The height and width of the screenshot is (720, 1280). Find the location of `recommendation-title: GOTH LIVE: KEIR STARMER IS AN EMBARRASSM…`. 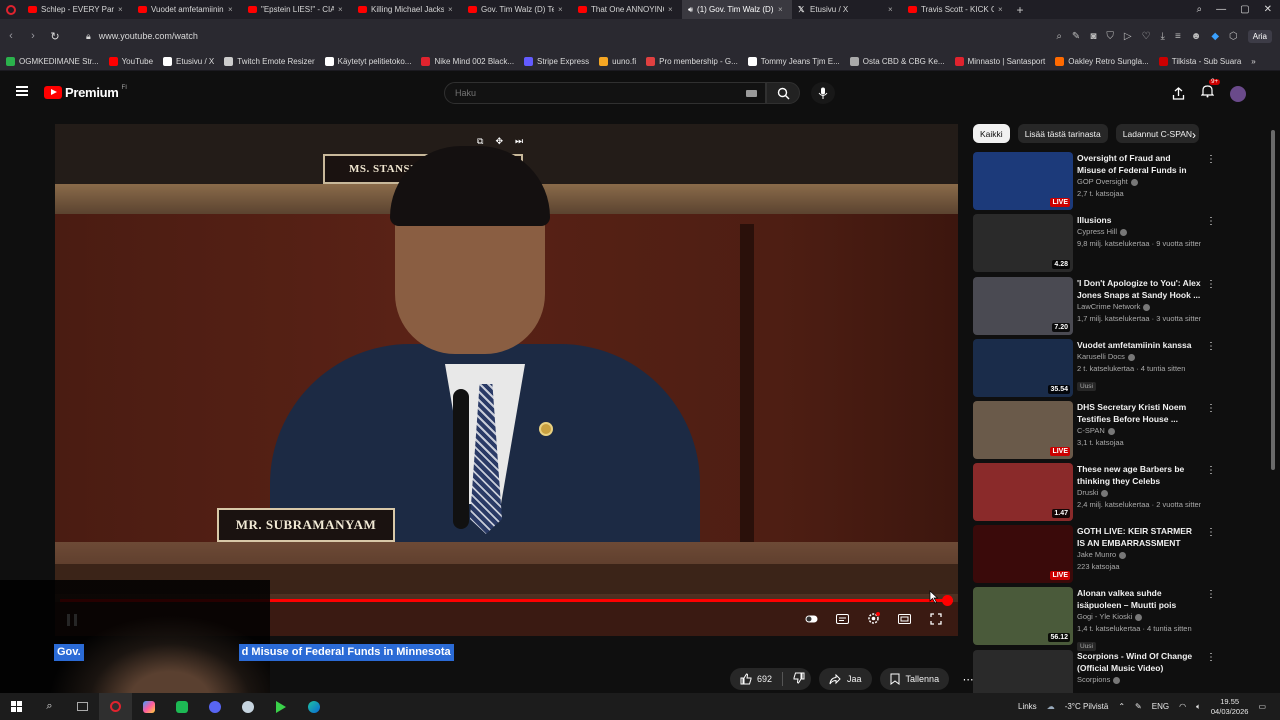

recommendation-title: GOTH LIVE: KEIR STARMER IS AN EMBARRASSM… is located at coordinates (1139, 537).